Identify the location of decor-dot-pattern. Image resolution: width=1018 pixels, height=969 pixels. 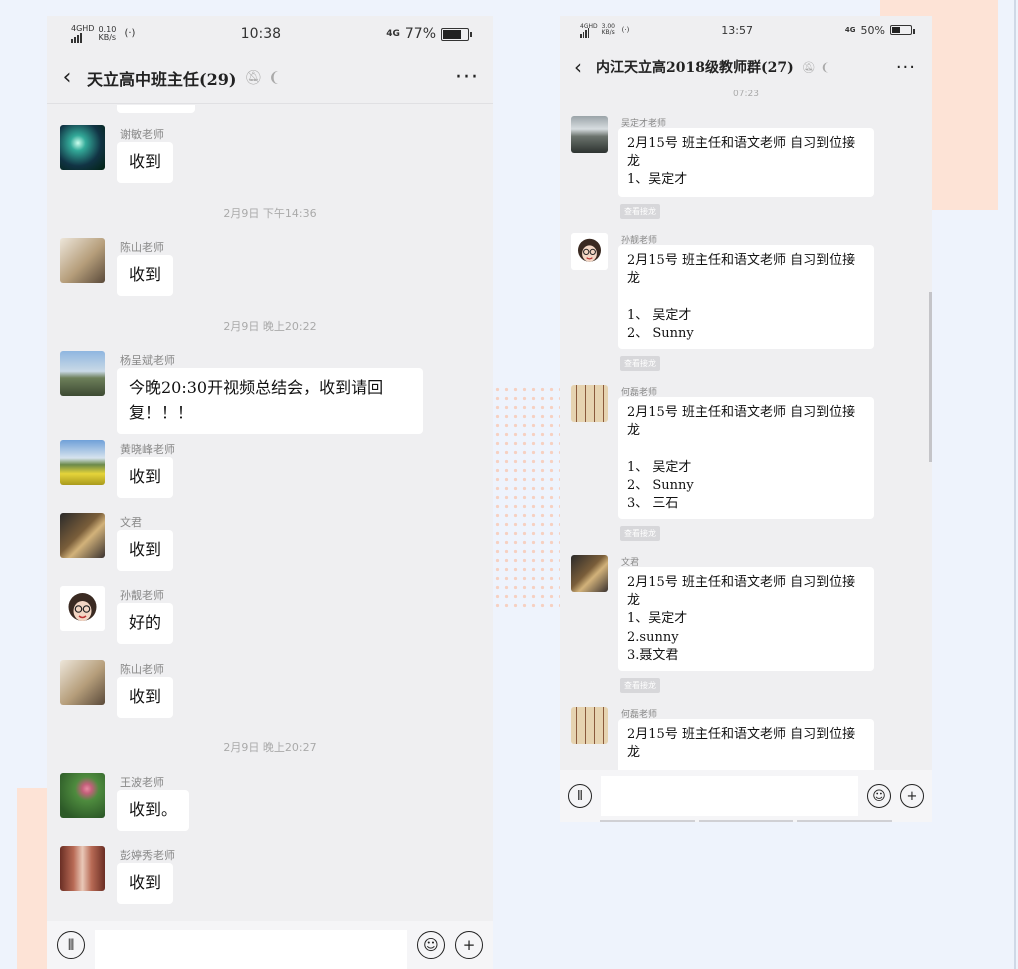
(526, 497).